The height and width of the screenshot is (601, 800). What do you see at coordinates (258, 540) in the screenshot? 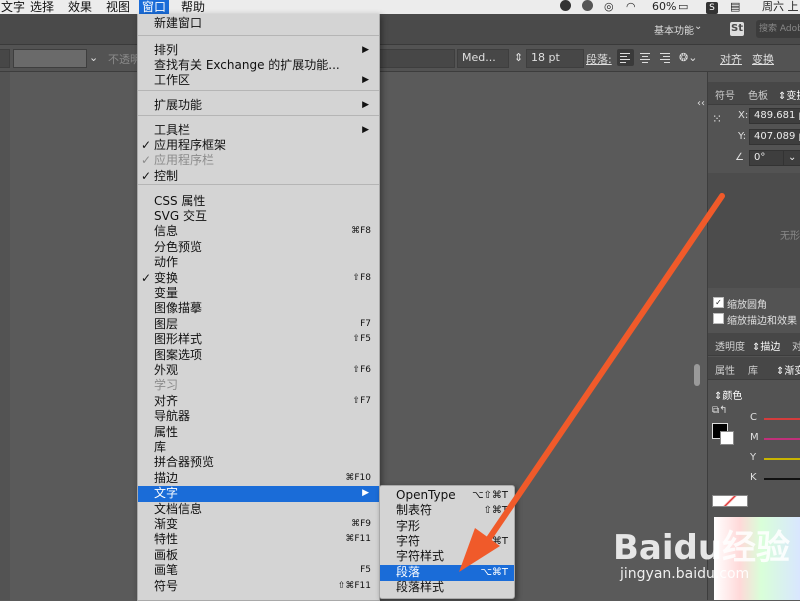
I see `window-menu-item: 特性 ⌘F11` at bounding box center [258, 540].